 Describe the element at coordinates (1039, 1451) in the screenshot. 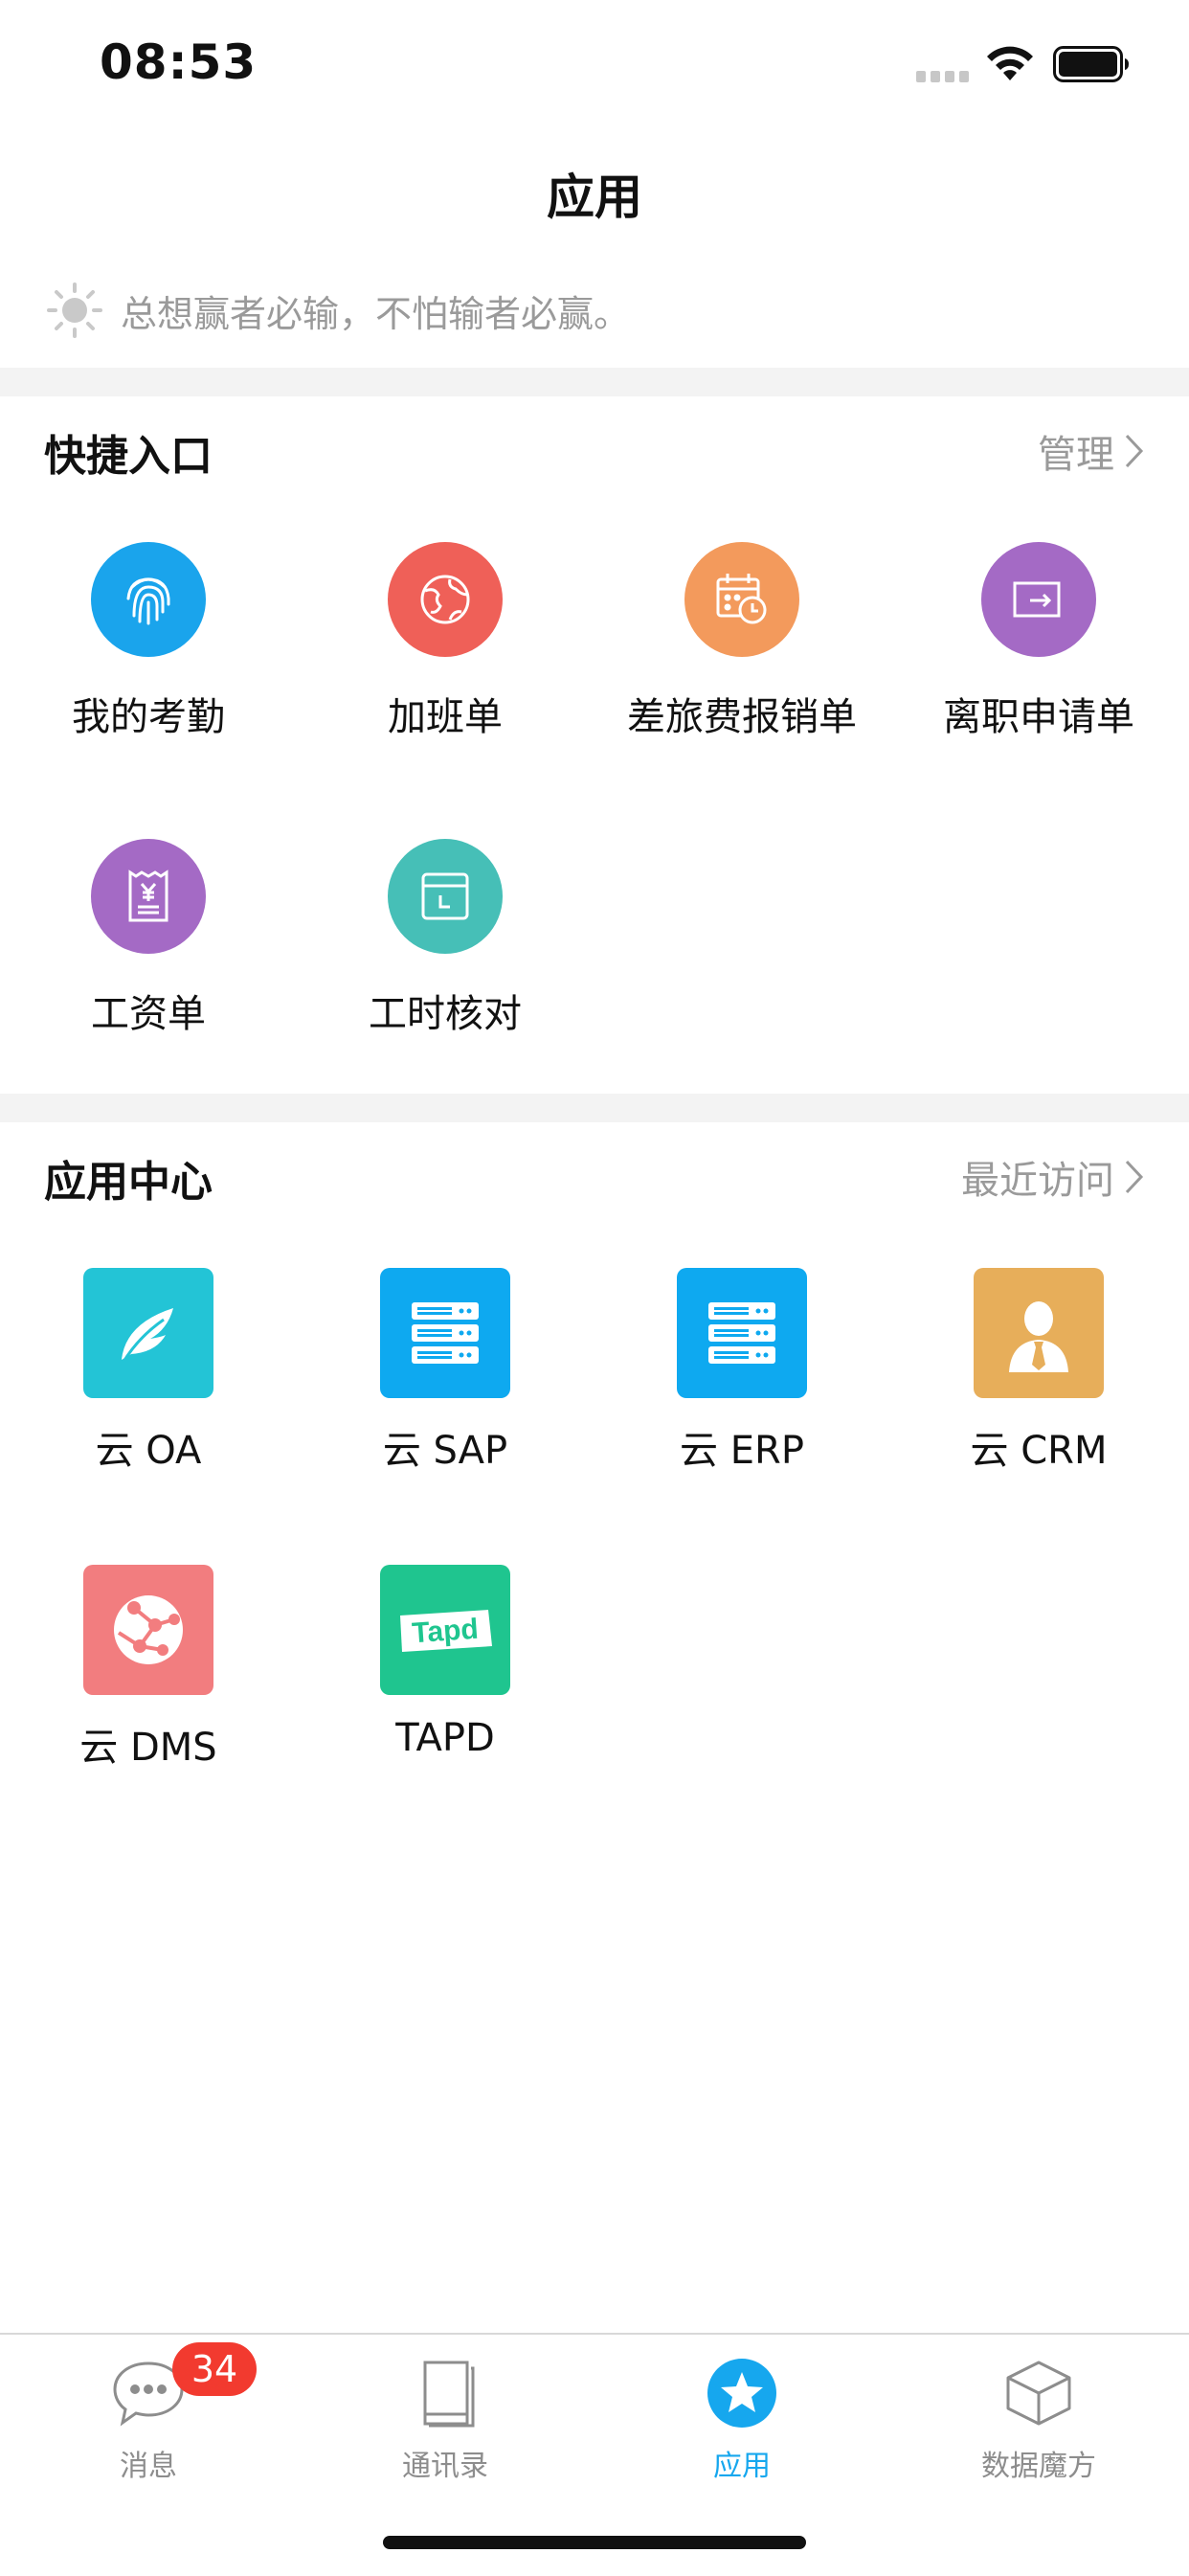

I see `app-item-label: 云 CRM` at that location.